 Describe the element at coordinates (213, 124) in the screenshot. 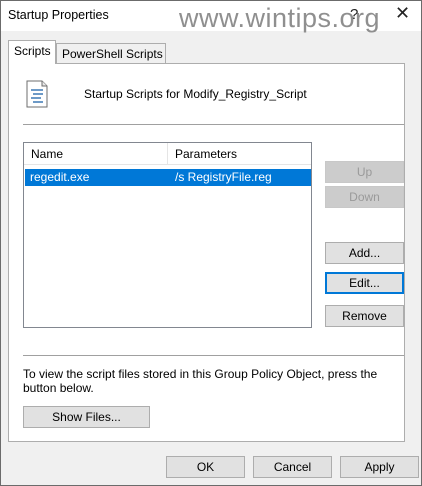

I see `separator-top` at that location.